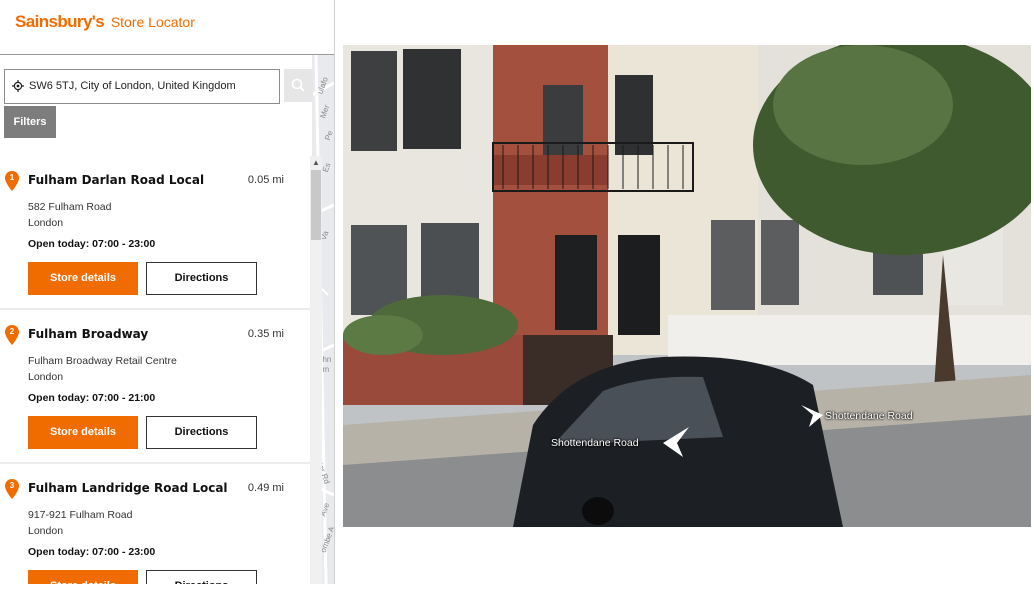 This screenshot has height=589, width=1034. Describe the element at coordinates (12, 335) in the screenshot. I see `map-pin-icon: 2` at that location.